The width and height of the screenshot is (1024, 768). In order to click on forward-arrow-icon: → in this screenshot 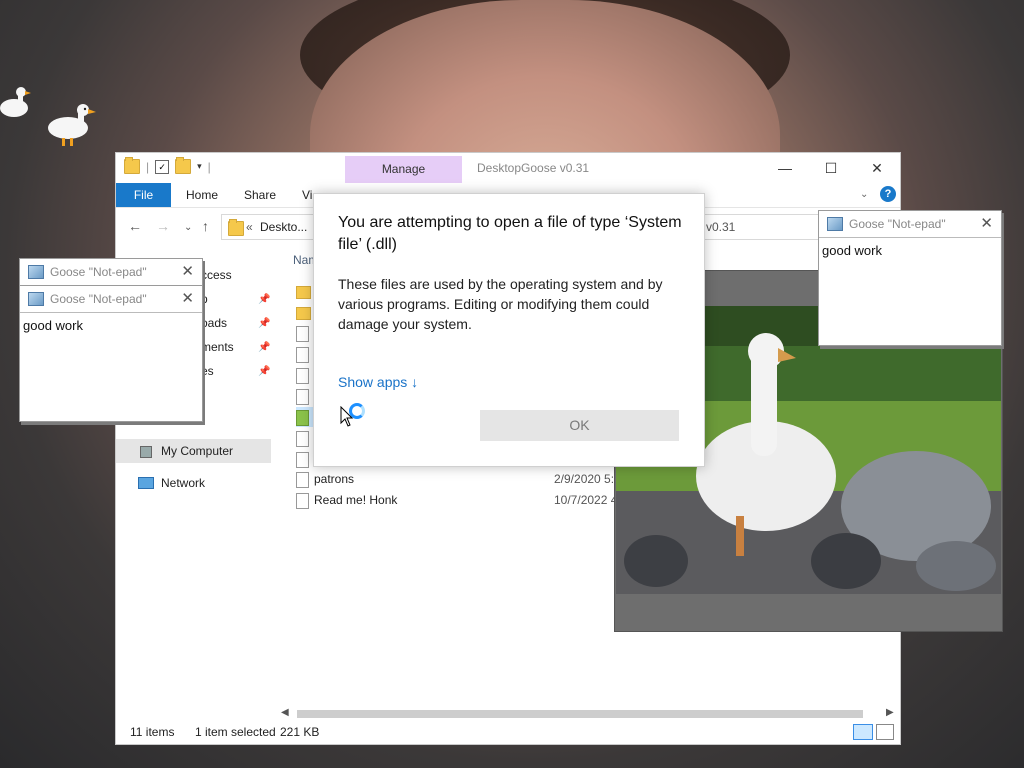, I will do `click(163, 226)`.